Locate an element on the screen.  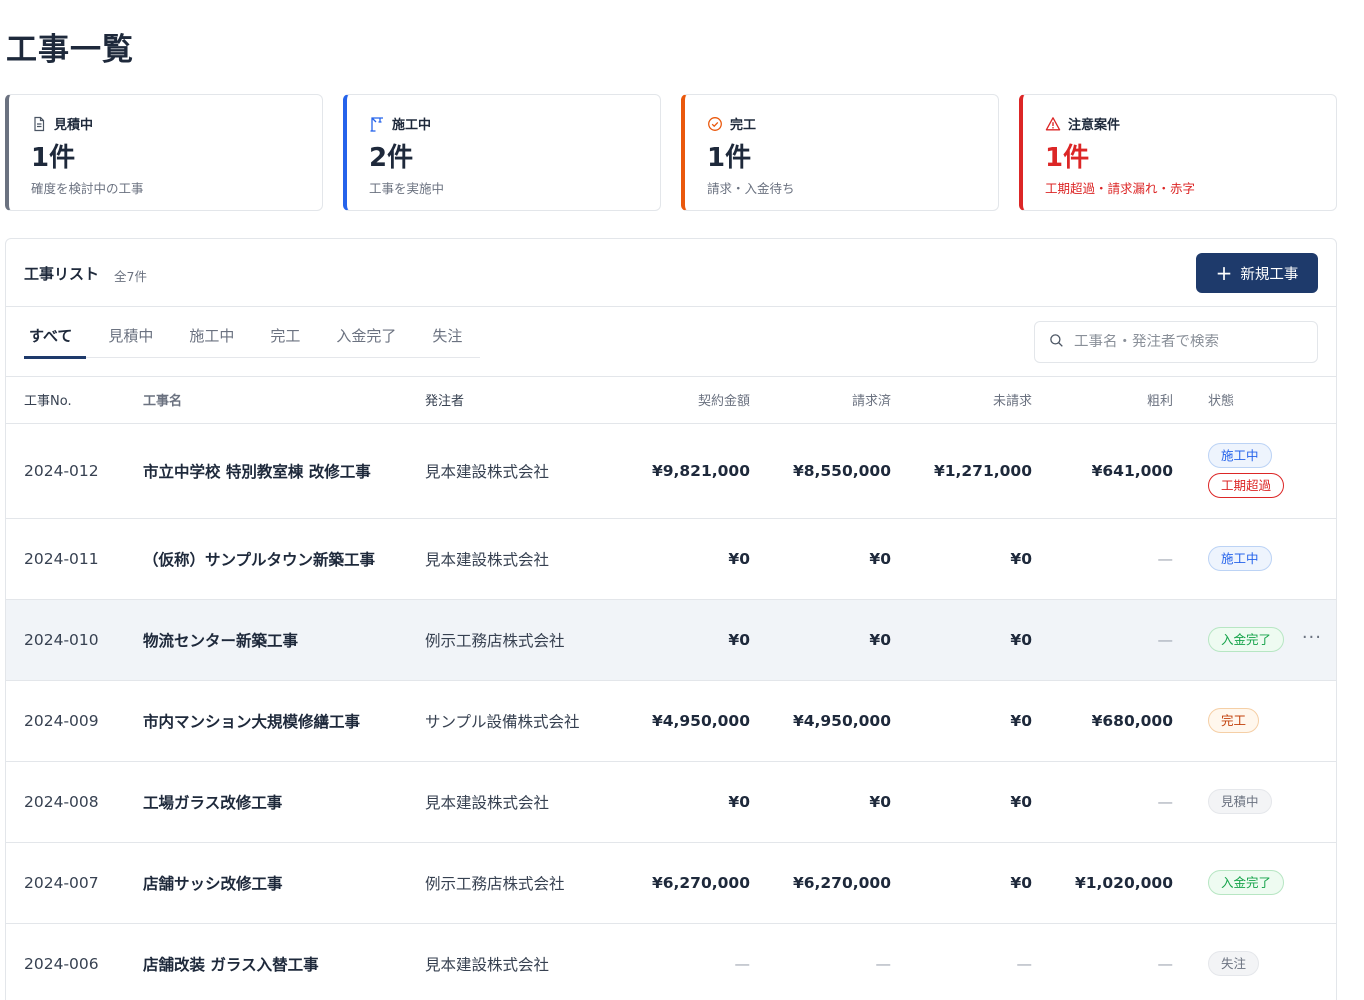
card-count: 1件 is located at coordinates (53, 158).